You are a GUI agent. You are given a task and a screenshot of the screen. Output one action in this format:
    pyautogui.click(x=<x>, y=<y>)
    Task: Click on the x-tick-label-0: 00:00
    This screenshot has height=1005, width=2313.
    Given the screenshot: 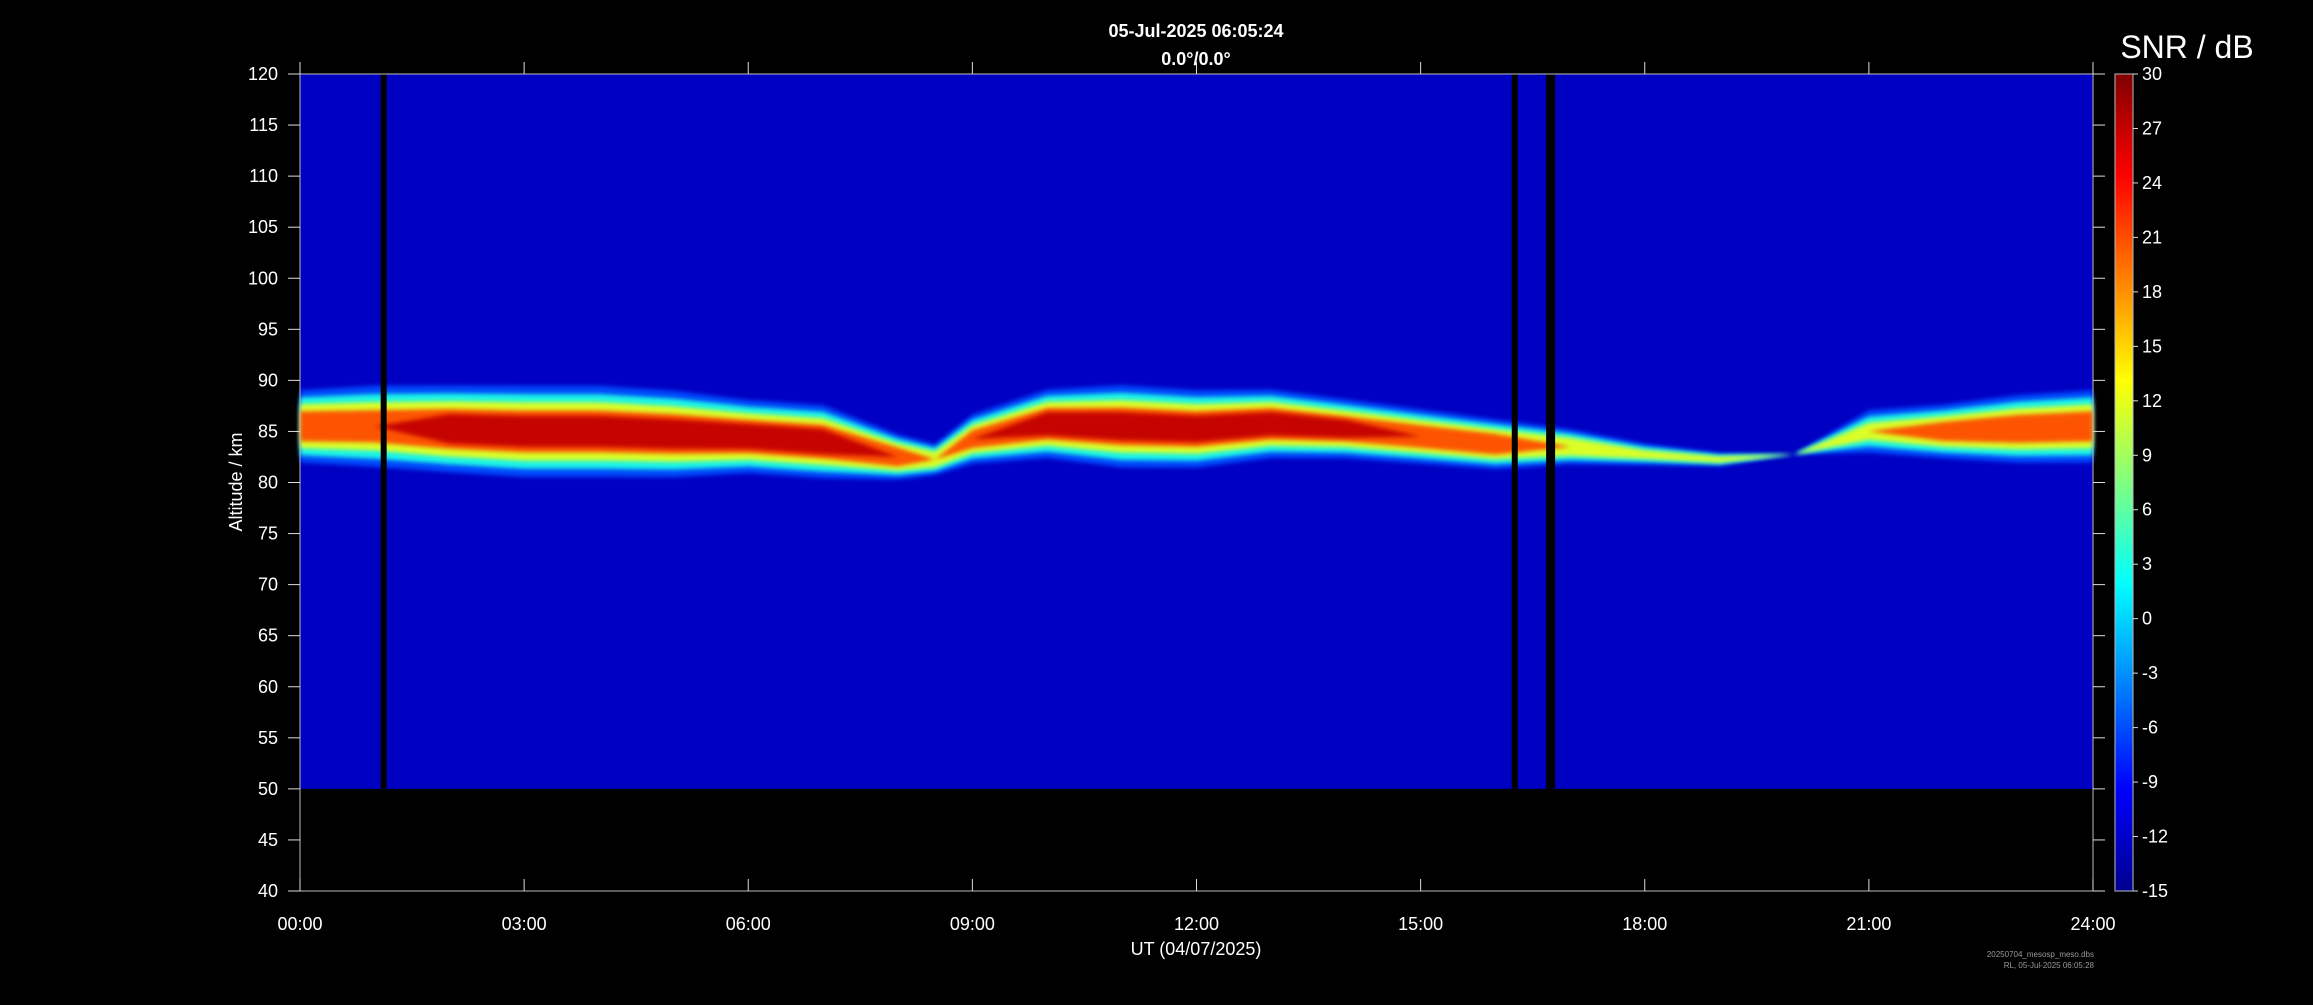 What is the action you would take?
    pyautogui.click(x=299, y=924)
    